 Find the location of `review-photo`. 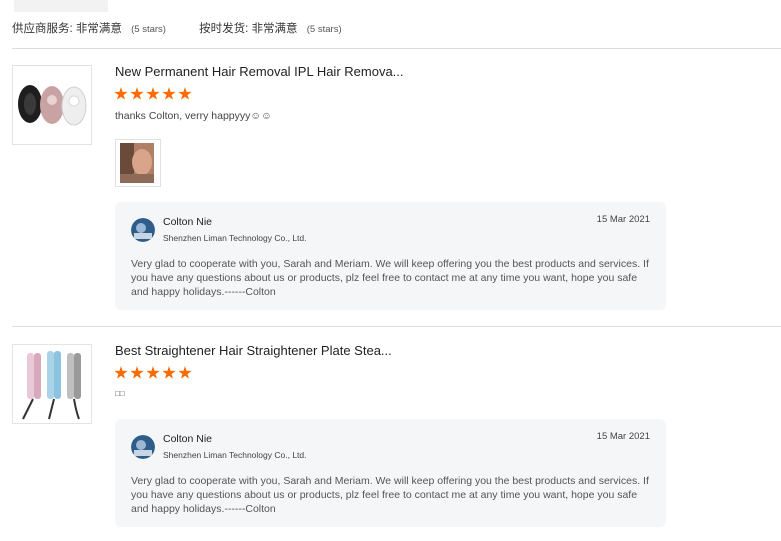

review-photo is located at coordinates (138, 163).